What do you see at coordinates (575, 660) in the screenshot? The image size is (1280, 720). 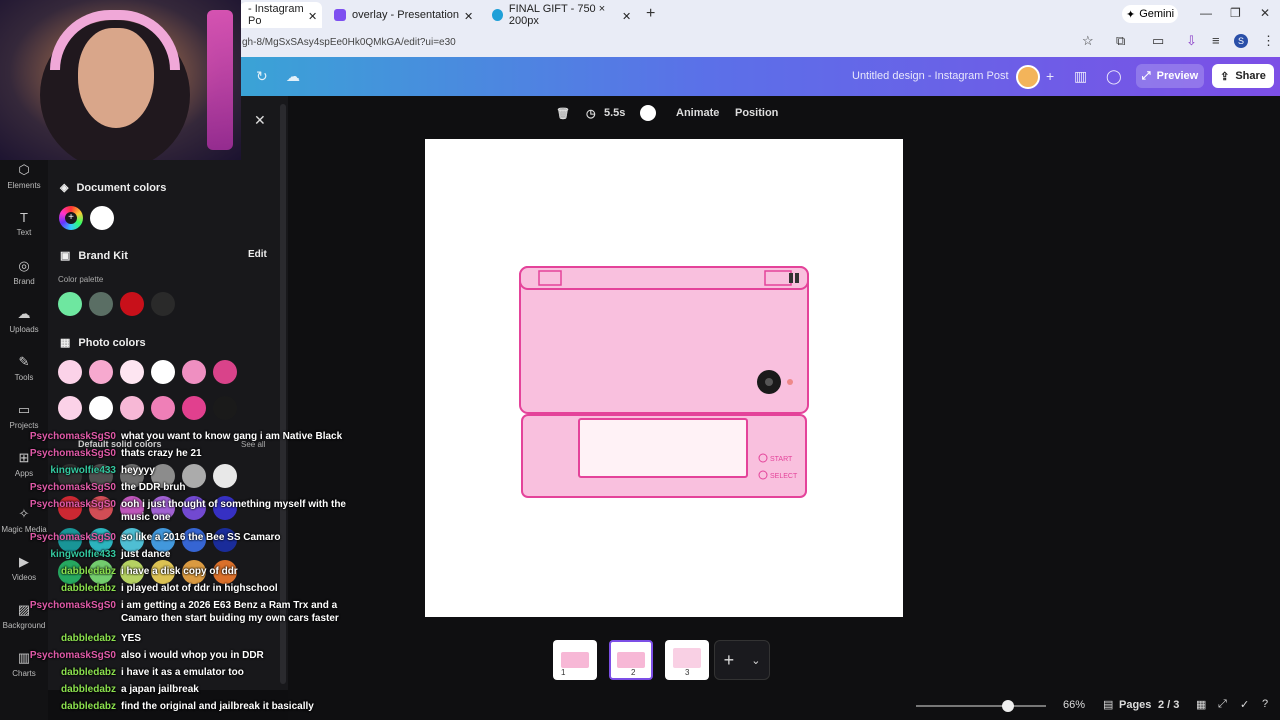 I see `page-thumbnail: 1` at bounding box center [575, 660].